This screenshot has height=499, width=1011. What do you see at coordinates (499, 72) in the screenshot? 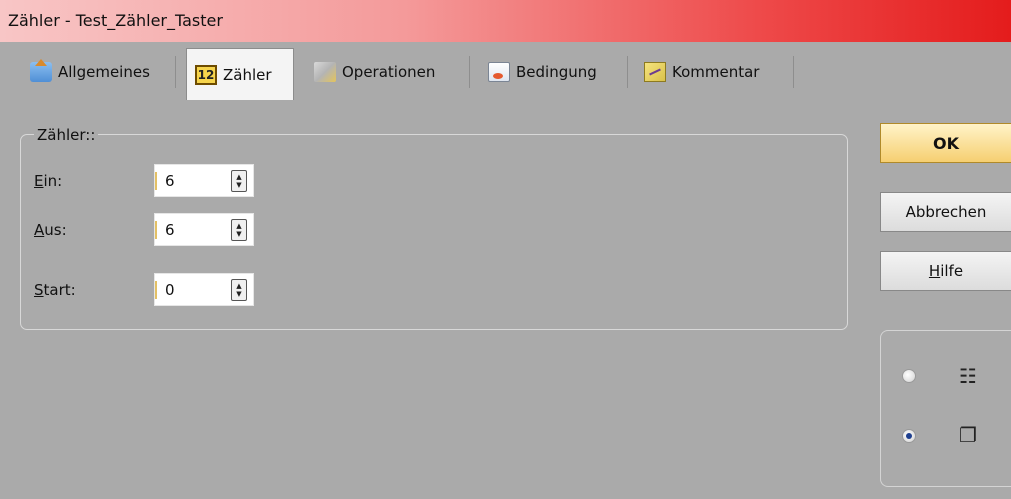
I see `condition-icon` at bounding box center [499, 72].